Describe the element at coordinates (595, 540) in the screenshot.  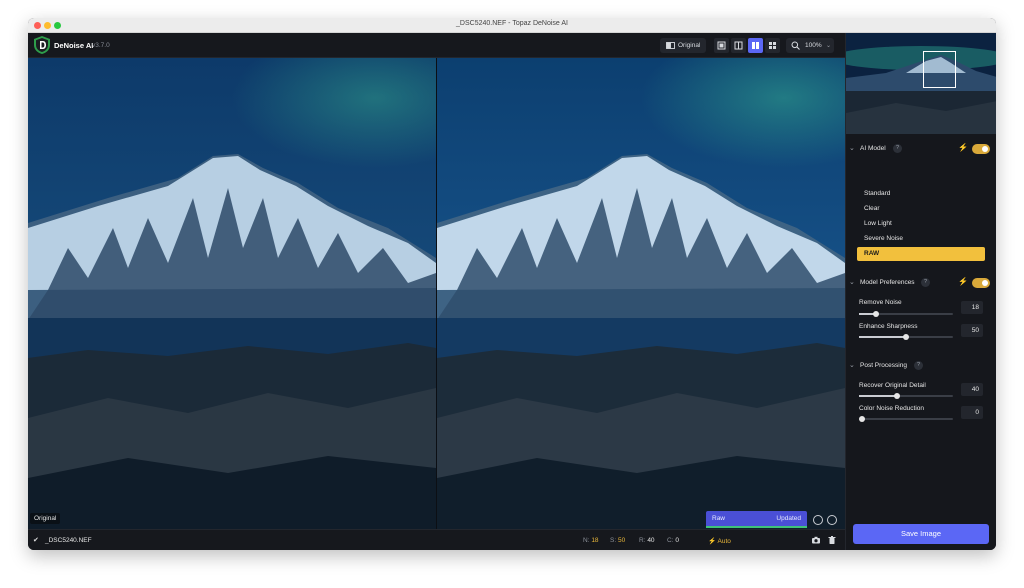
I see `noise-stat-value: 18` at that location.